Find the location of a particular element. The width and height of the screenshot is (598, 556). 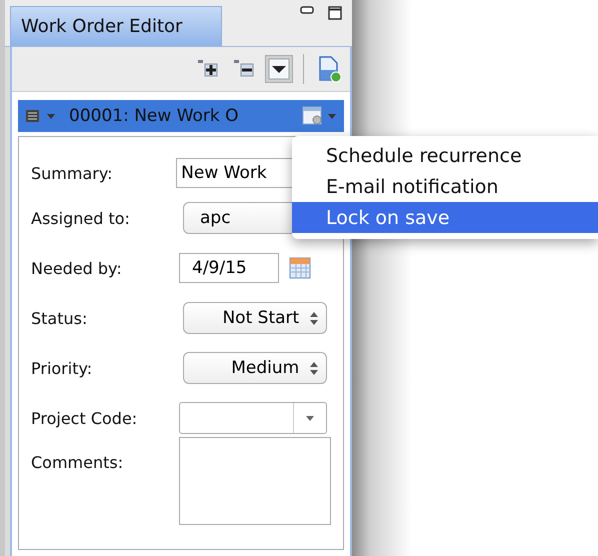

field-label: Project Code: is located at coordinates (84, 418).